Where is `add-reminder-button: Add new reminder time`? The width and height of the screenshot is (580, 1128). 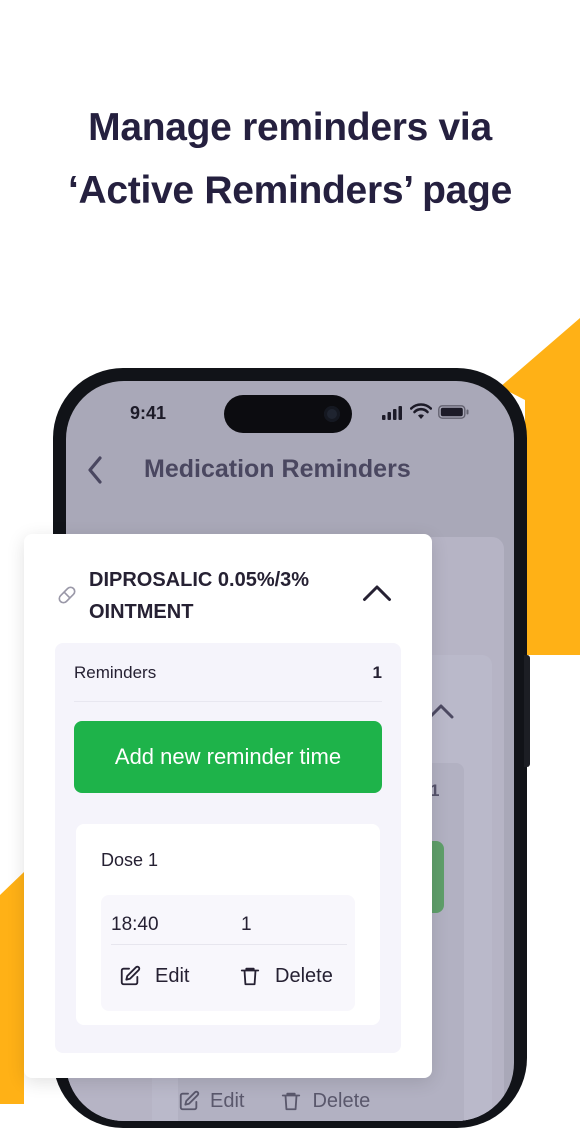
add-reminder-button: Add new reminder time is located at coordinates (228, 757).